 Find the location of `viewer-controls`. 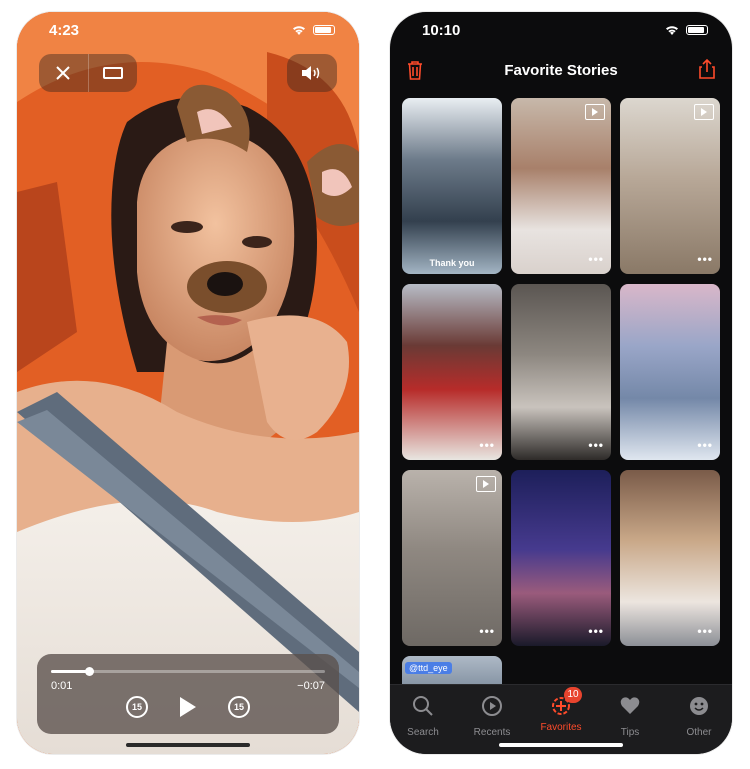

viewer-controls is located at coordinates (88, 73).